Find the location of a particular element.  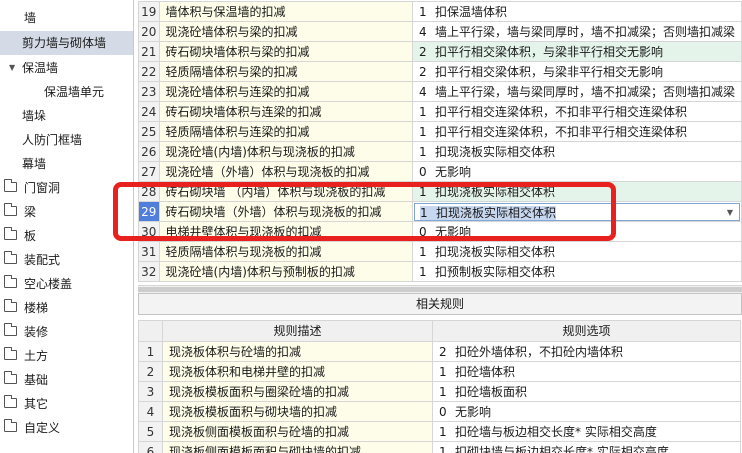

tree-item-custom: 自定义 is located at coordinates (66, 428).